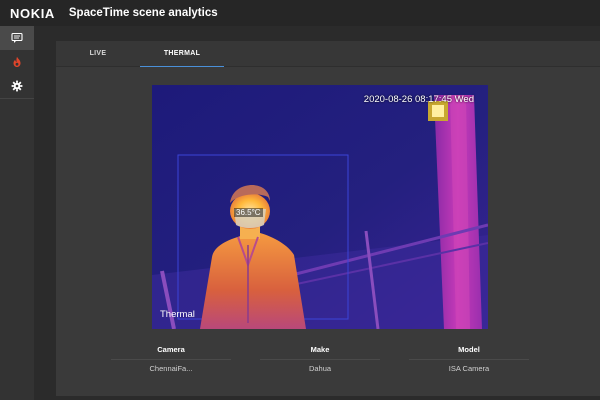 This screenshot has width=600, height=400. I want to click on temperature-reading: 36.5°C, so click(248, 212).